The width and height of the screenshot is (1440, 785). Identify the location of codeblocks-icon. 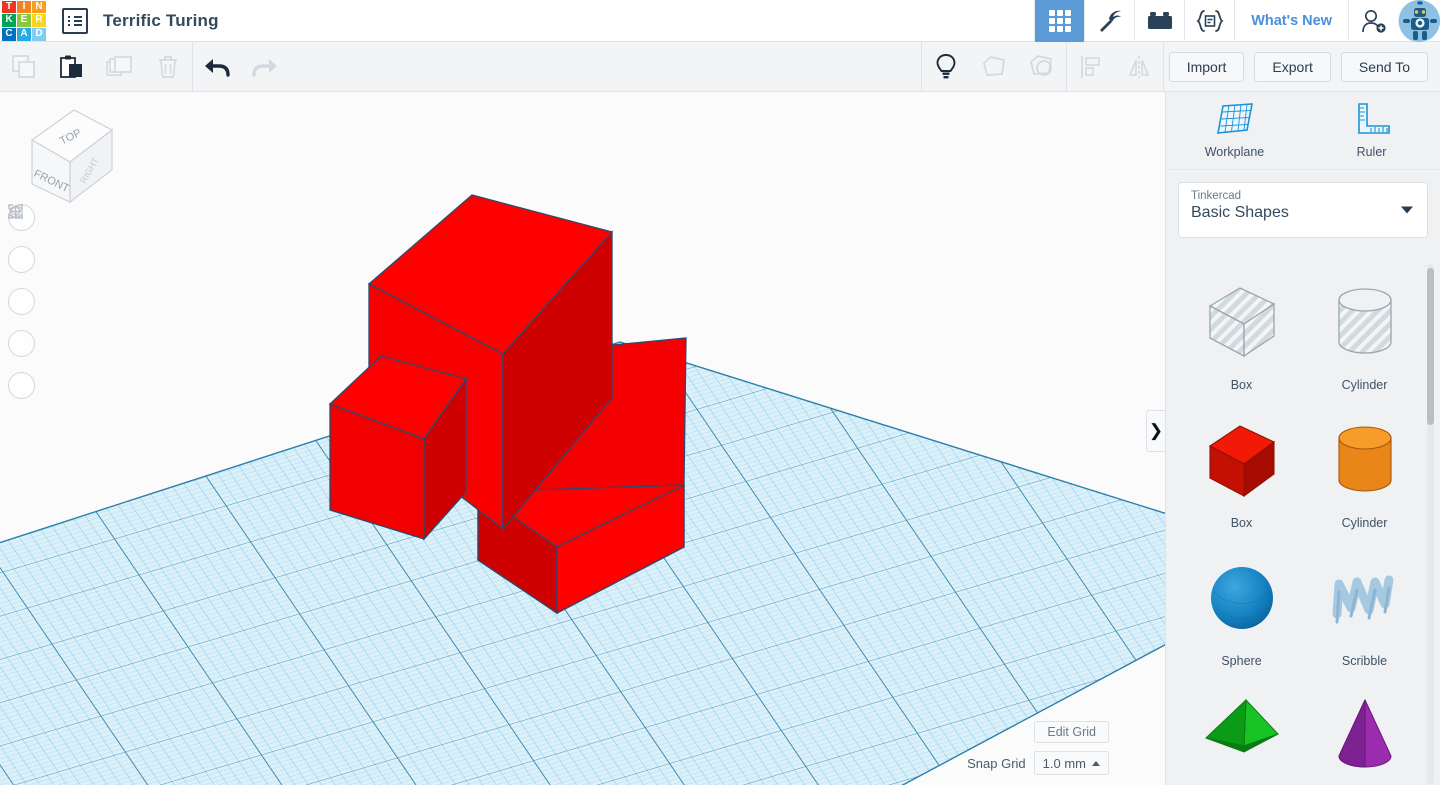
(1209, 21).